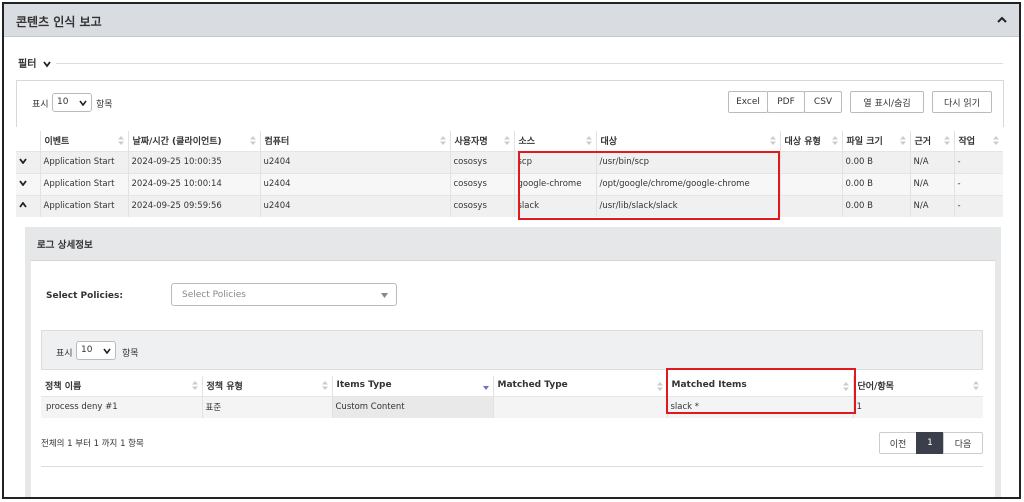 The image size is (1024, 502). I want to click on items-type-cell: Custom Content, so click(413, 406).